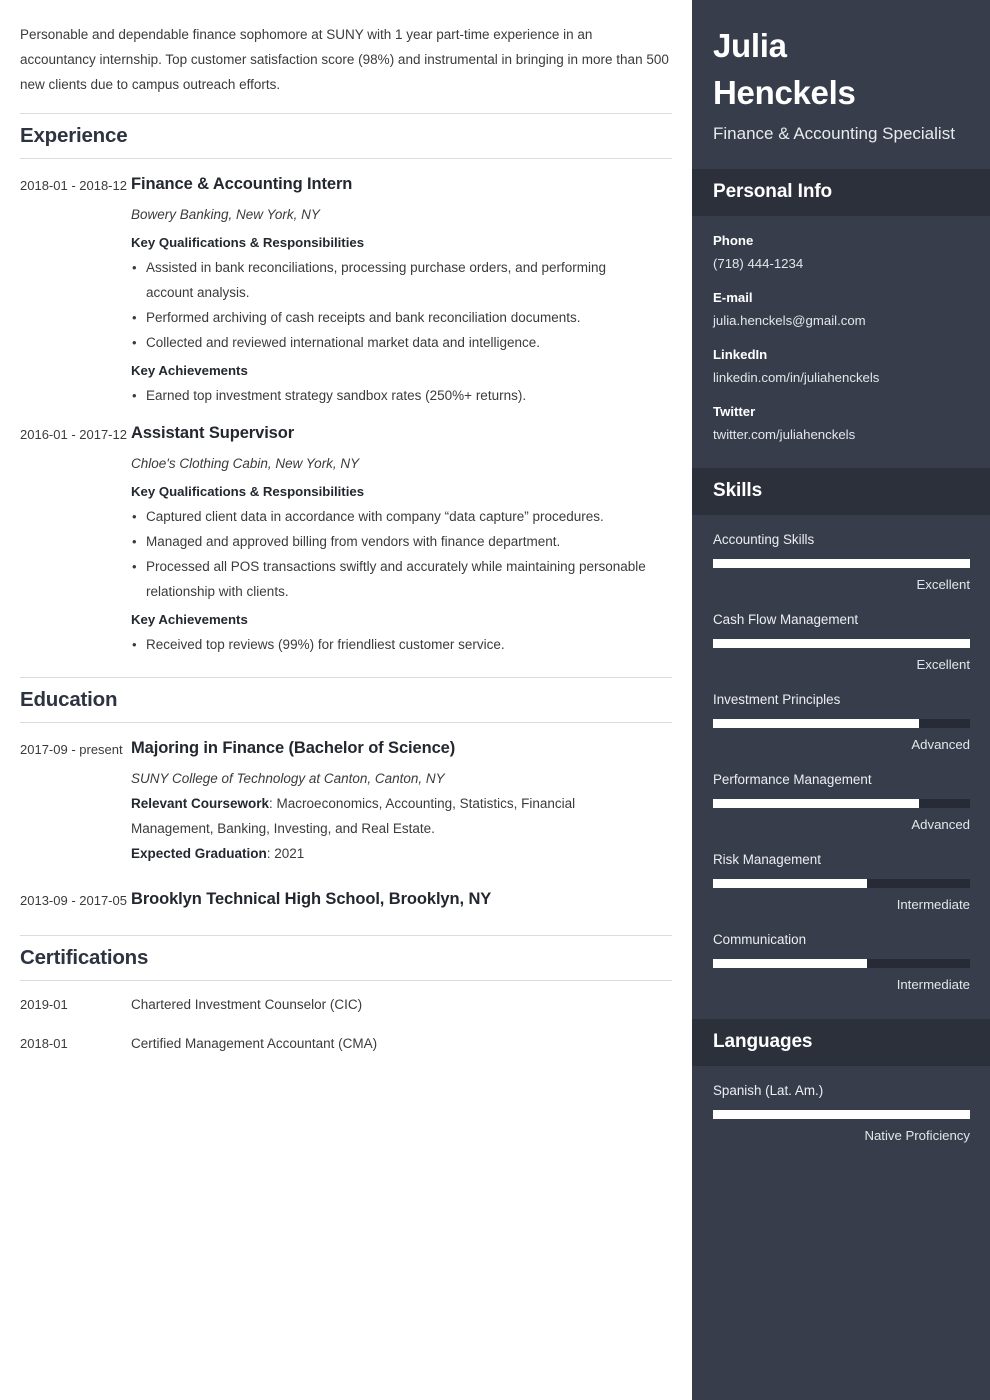  Describe the element at coordinates (784, 92) in the screenshot. I see `candidate-last-name: Henckels` at that location.